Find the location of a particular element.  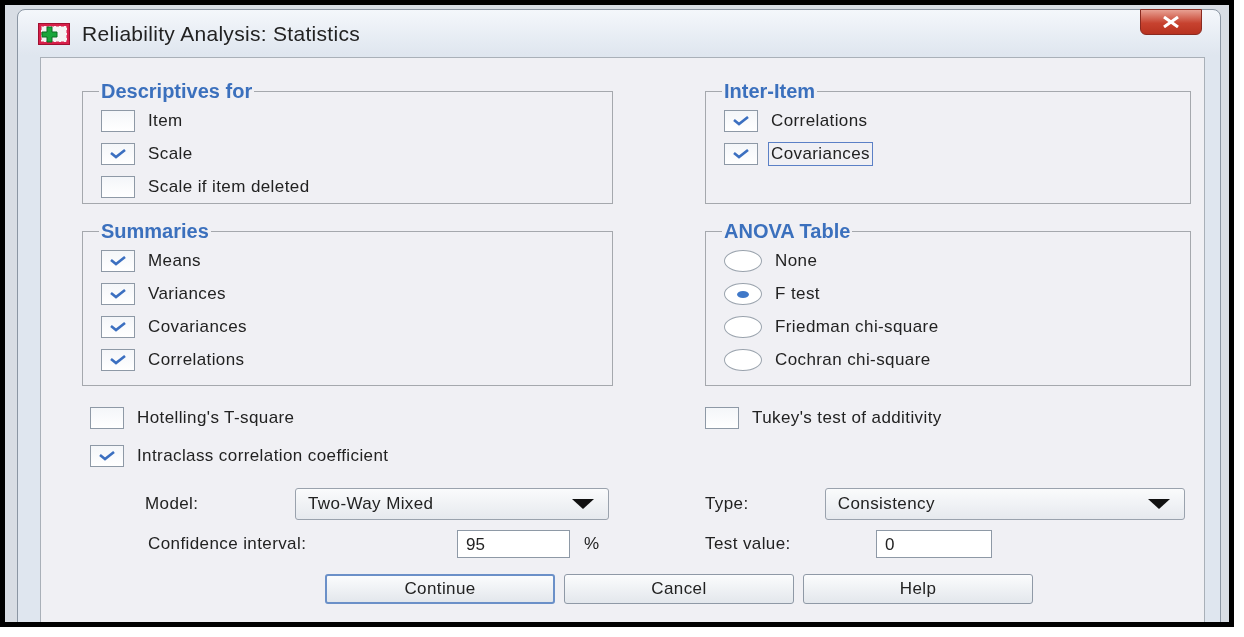

field-label: Test value: is located at coordinates (748, 544).